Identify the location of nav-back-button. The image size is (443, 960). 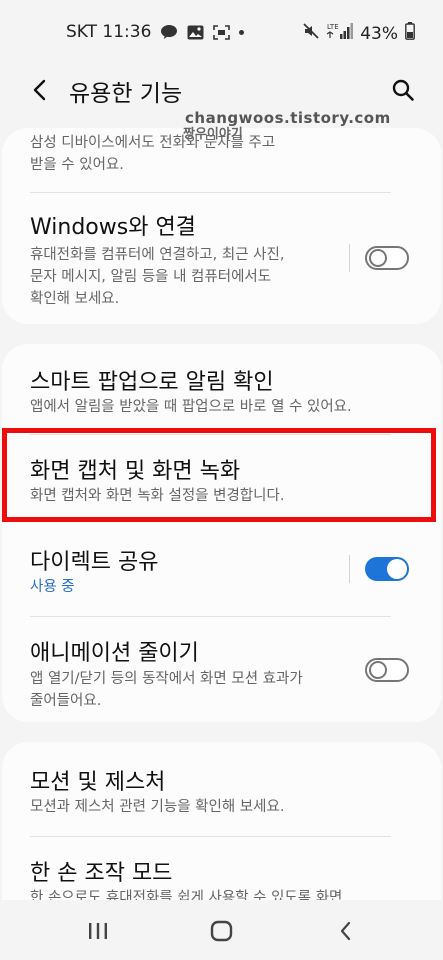
(346, 931).